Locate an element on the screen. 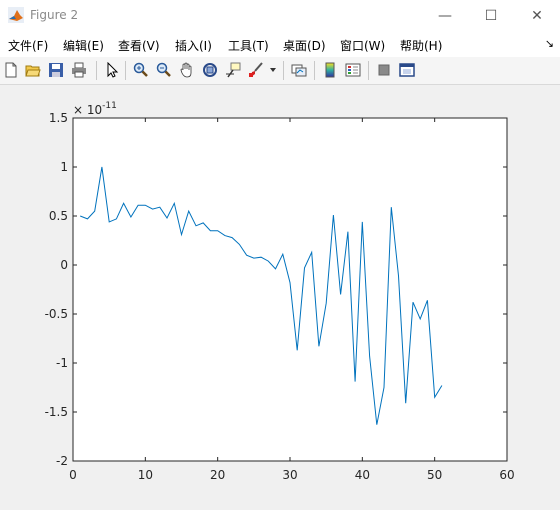 The width and height of the screenshot is (560, 510). brush-dropdown-button is located at coordinates (273, 70).